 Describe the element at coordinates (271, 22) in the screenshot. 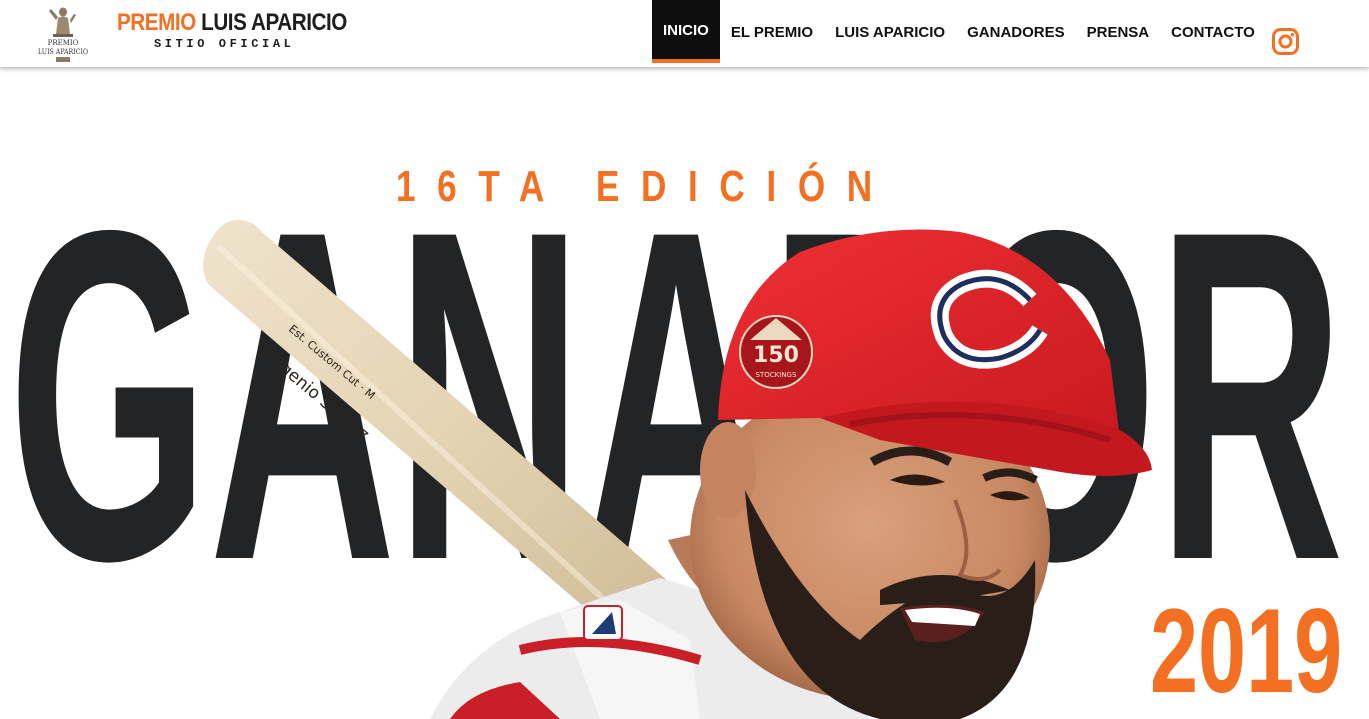

I see `brand-title-name: LUIS APARICIO` at that location.